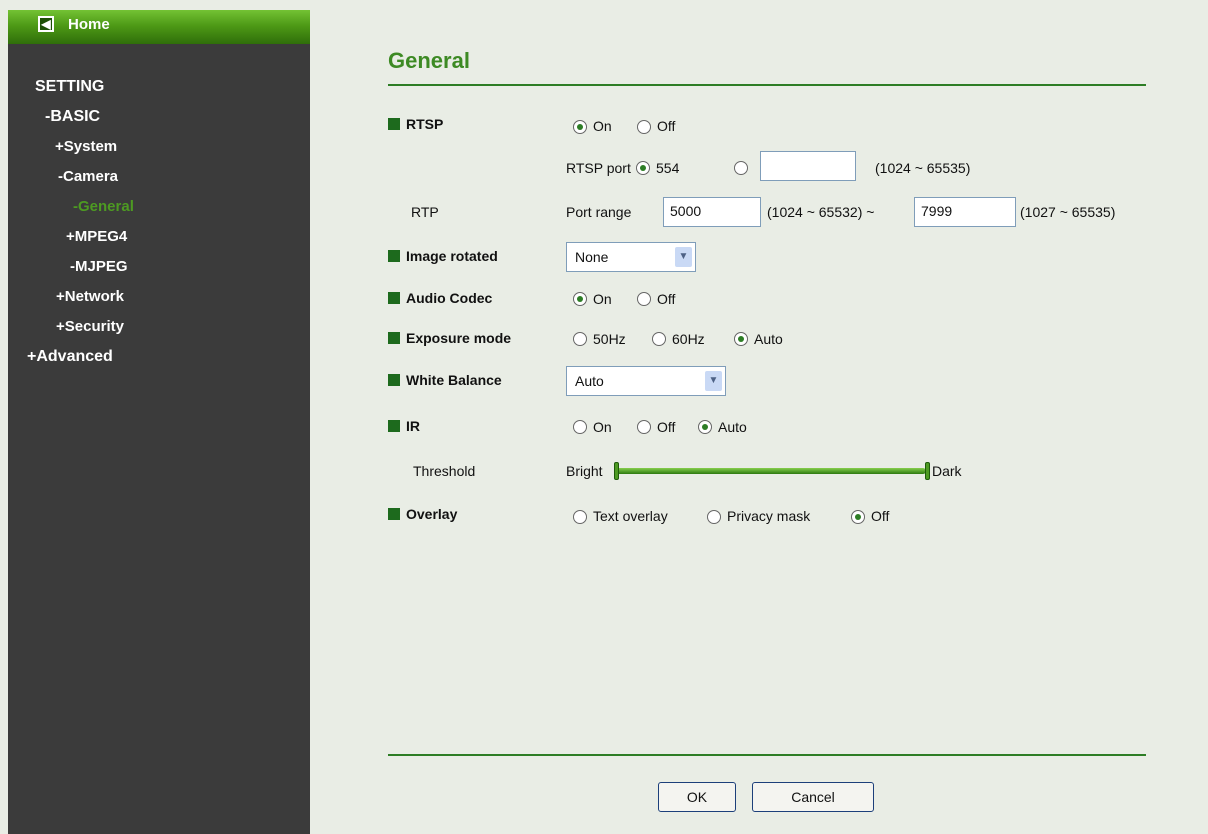 This screenshot has width=1208, height=834. I want to click on audio-codec-off-label: Off, so click(666, 299).